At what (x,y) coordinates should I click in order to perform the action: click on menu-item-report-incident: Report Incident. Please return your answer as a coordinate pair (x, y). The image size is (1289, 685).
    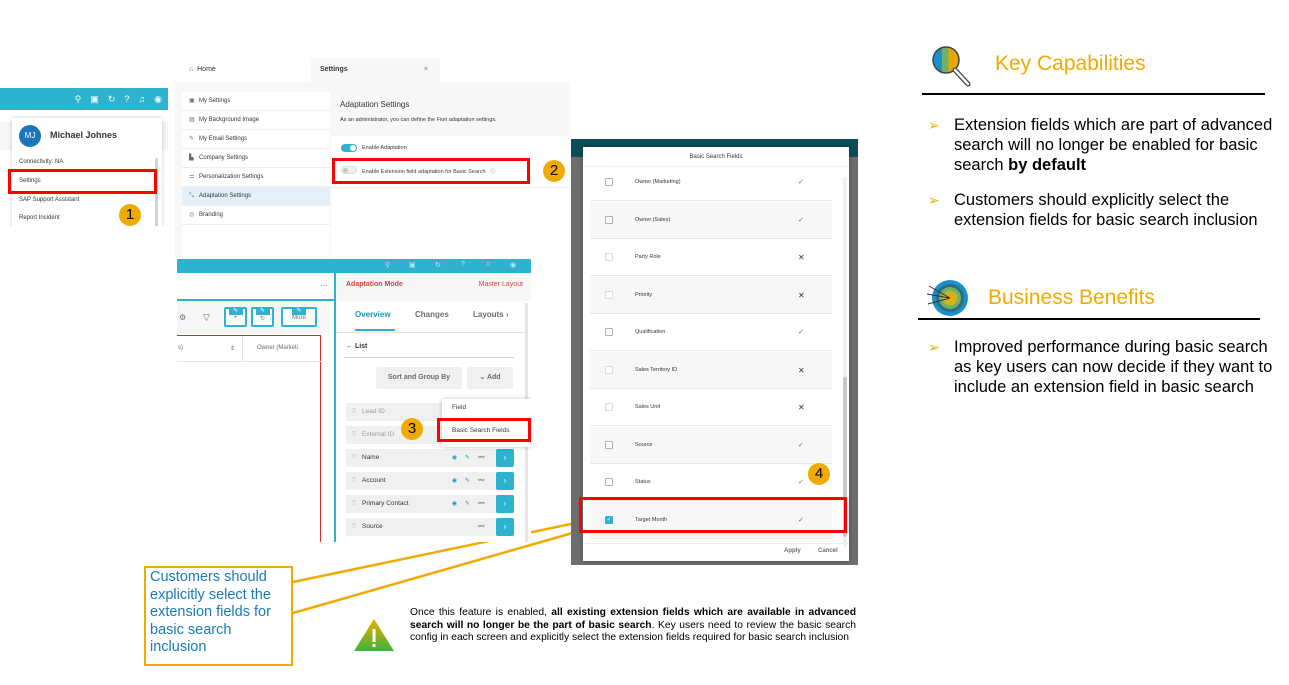
    Looking at the image, I should click on (39, 218).